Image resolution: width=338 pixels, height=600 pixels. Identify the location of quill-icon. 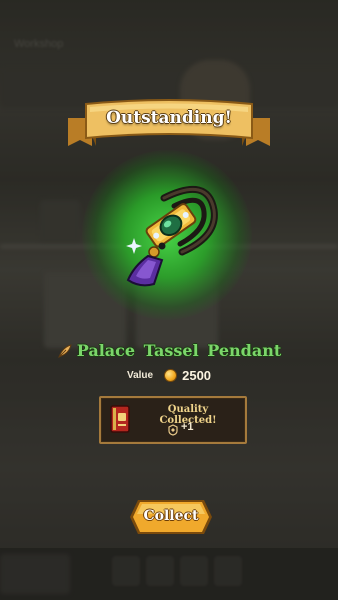
(65, 351).